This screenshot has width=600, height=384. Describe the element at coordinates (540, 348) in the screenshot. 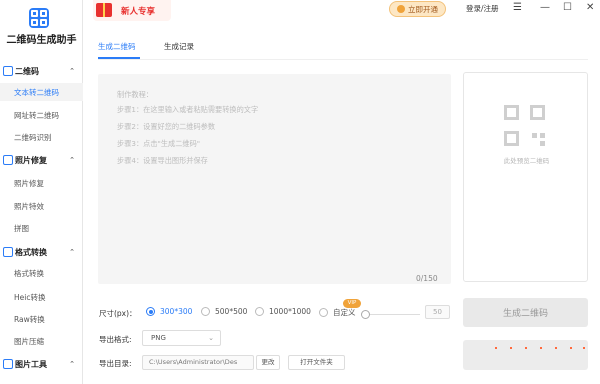

I see `decorative-dots` at that location.